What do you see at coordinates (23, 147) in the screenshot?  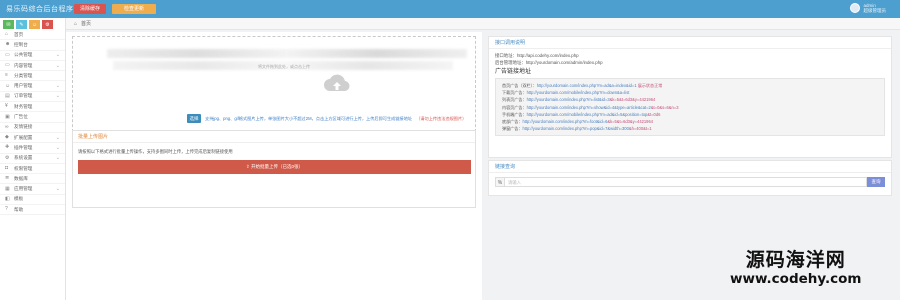 I see `sidebar-item-label: 插件管理` at bounding box center [23, 147].